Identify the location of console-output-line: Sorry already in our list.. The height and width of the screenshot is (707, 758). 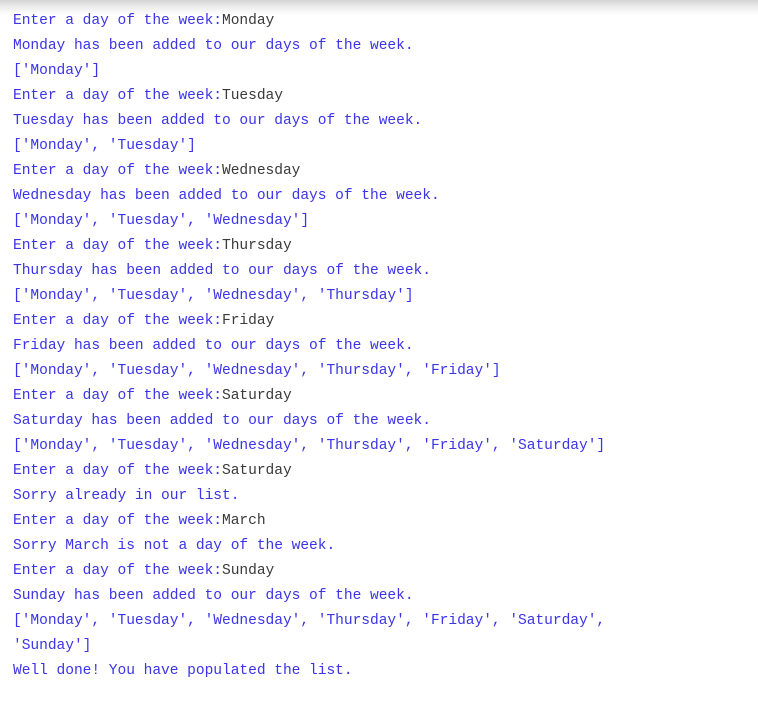
(385, 496).